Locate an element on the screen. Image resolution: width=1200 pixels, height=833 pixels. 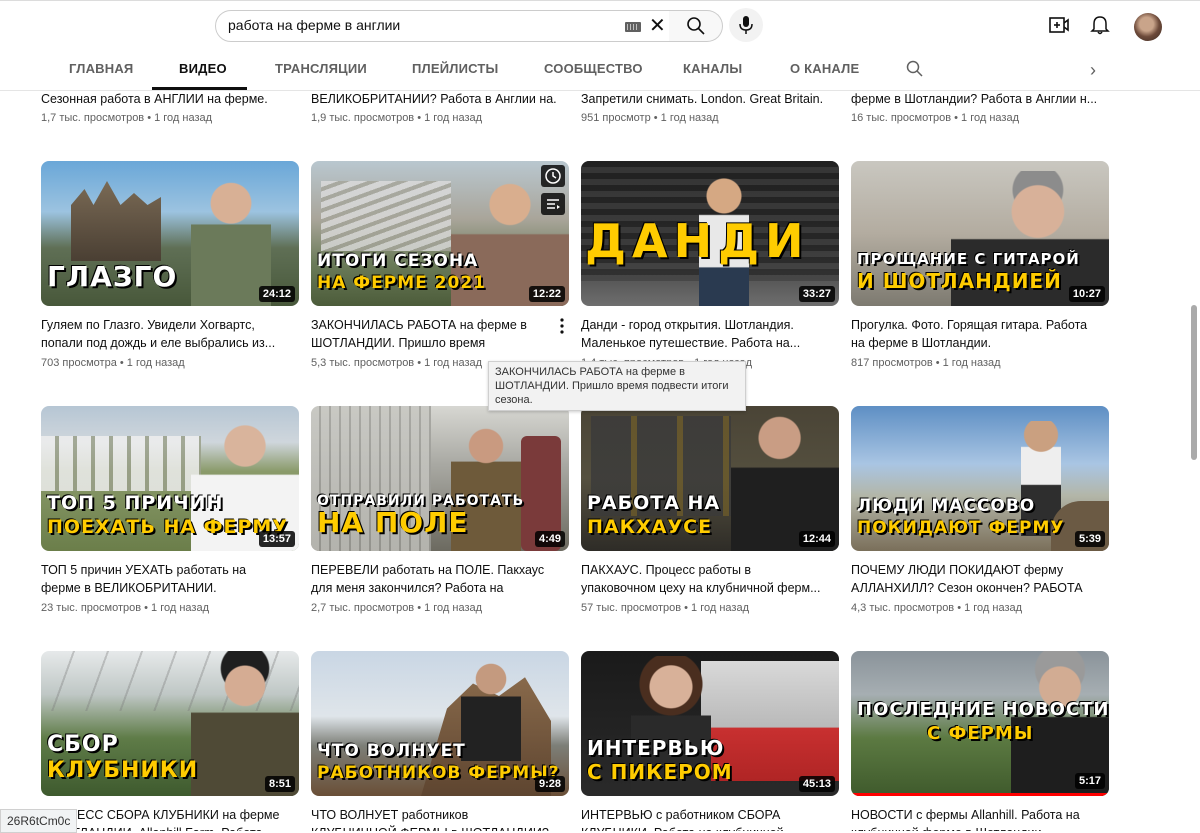
tab-videos: ВИДЕО is located at coordinates (203, 68).